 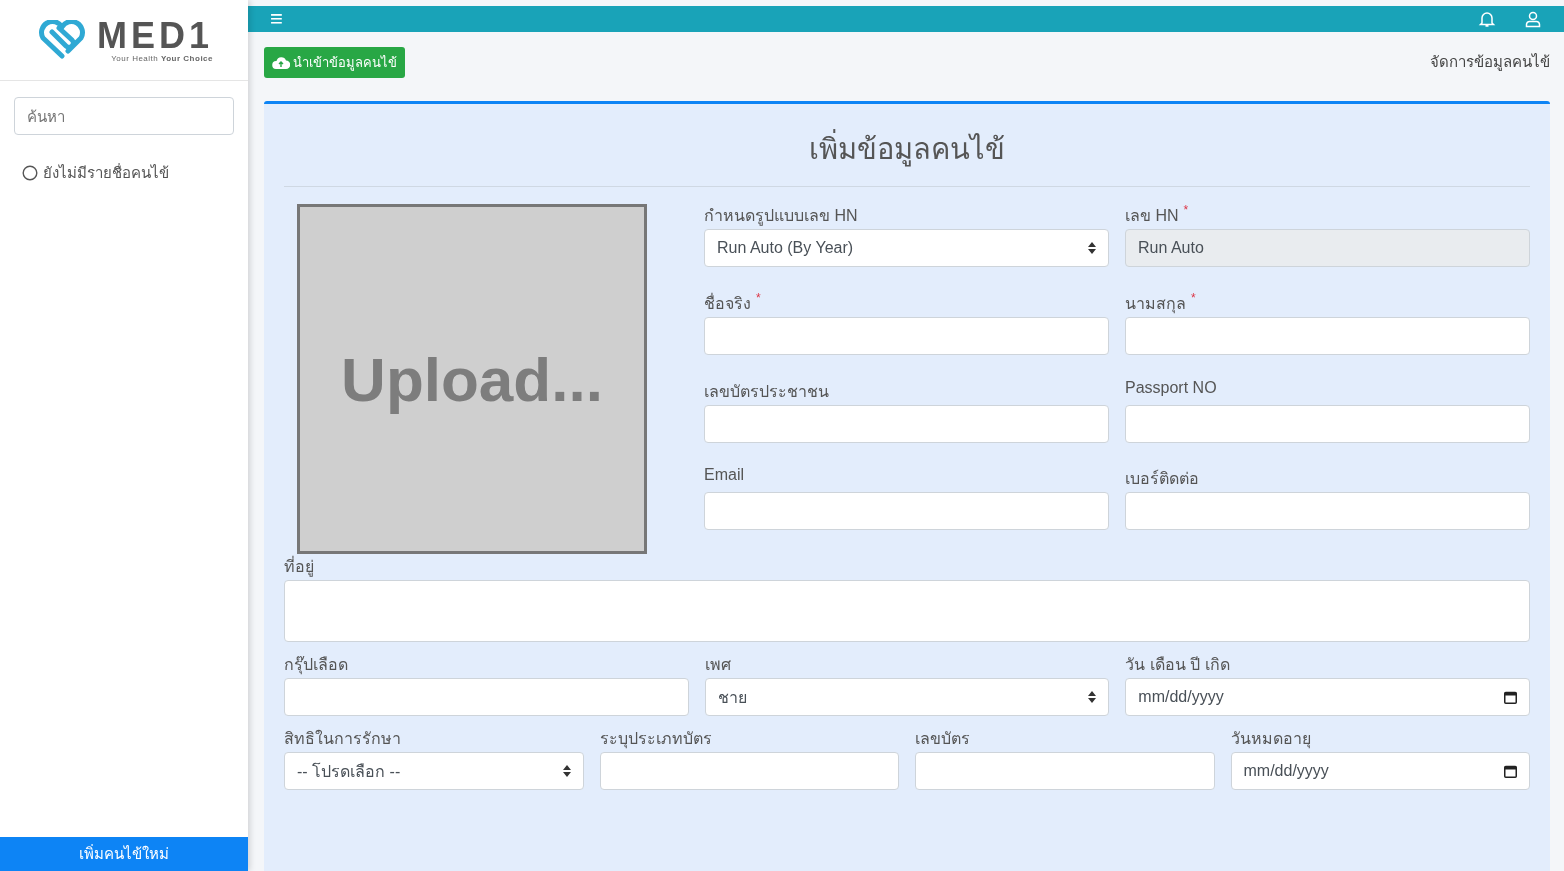 What do you see at coordinates (906, 248) in the screenshot?
I see `select-field: Run Auto (By Year)` at bounding box center [906, 248].